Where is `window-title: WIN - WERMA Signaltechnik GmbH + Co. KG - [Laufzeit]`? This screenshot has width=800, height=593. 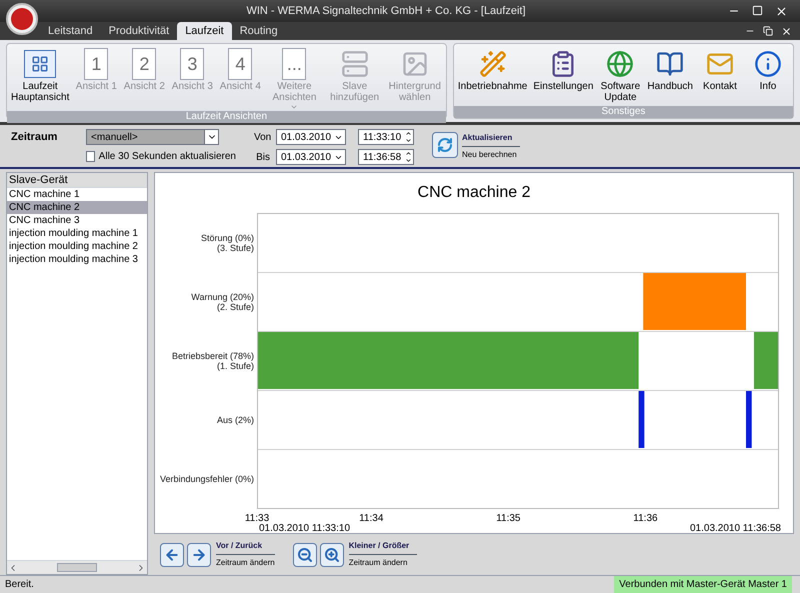
window-title: WIN - WERMA Signaltechnik GmbH + Co. KG - [Laufzeit] is located at coordinates (386, 11).